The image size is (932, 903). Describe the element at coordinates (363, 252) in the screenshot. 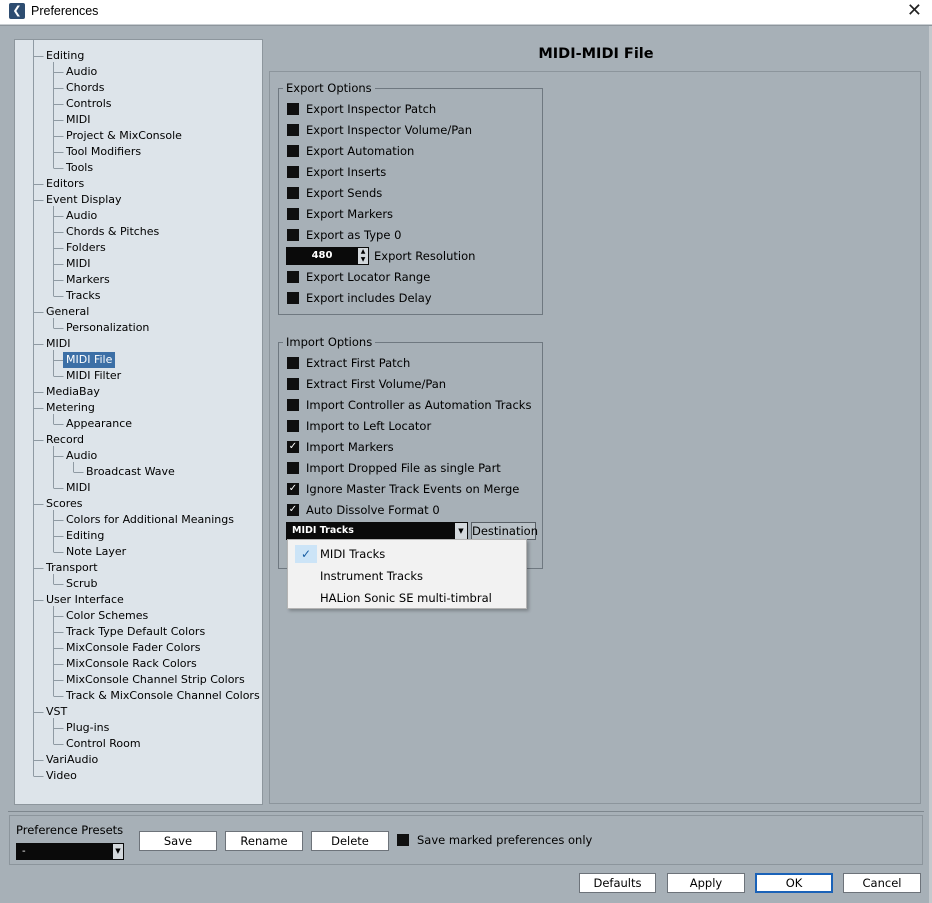

I see `spin-up-icon: ▲` at that location.